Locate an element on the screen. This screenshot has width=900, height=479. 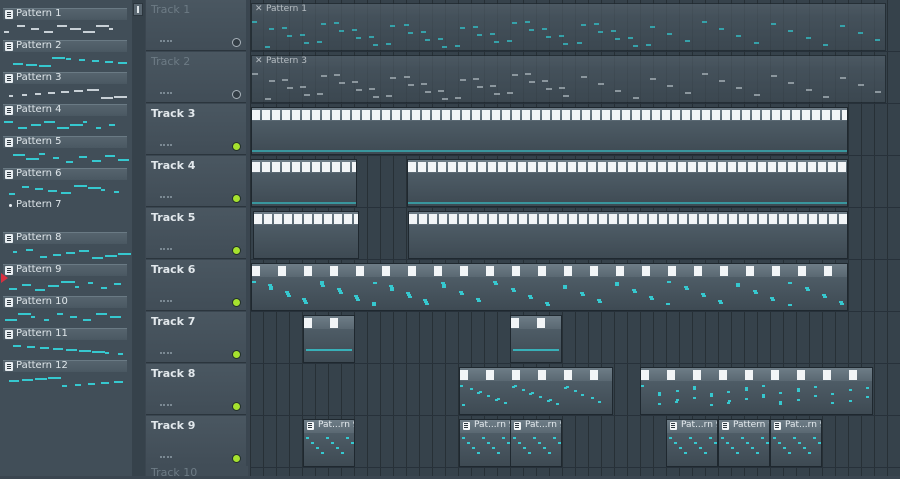
pattern-picker-item: Pattern 9 is located at coordinates (65, 276).